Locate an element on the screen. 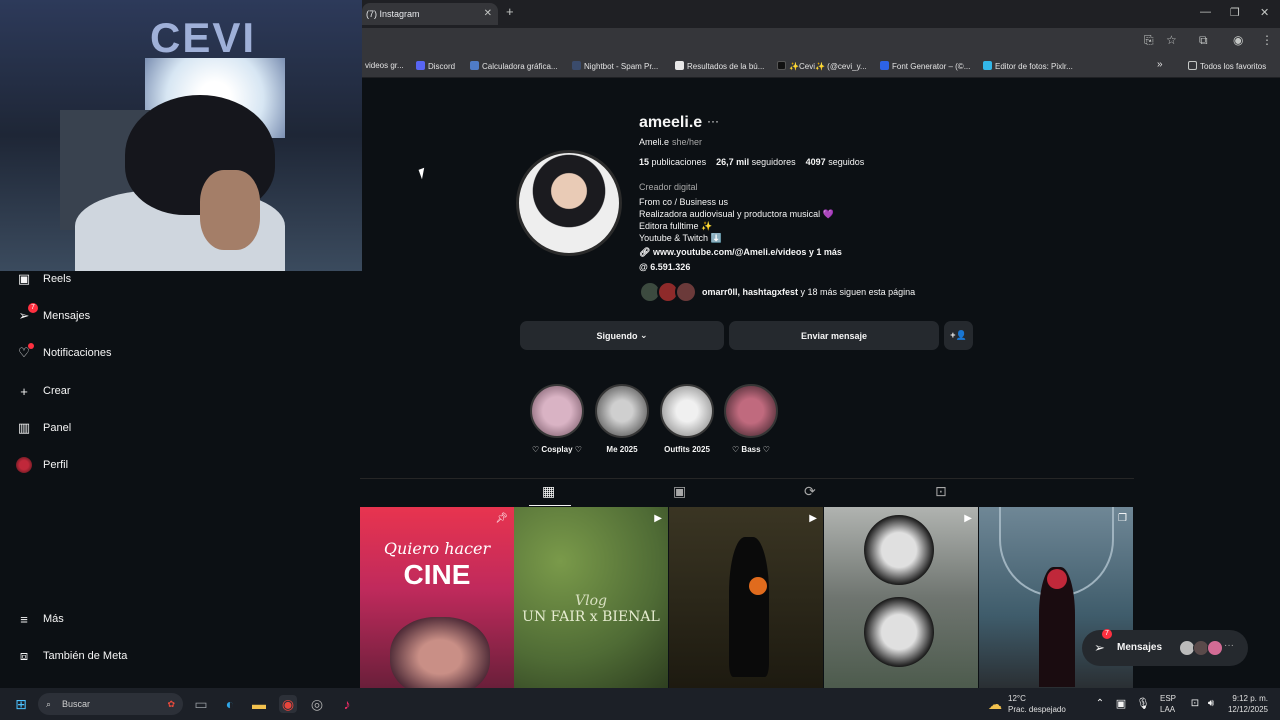 The image size is (1280, 720). profile-avatar-icon: ◉ is located at coordinates (1238, 40).